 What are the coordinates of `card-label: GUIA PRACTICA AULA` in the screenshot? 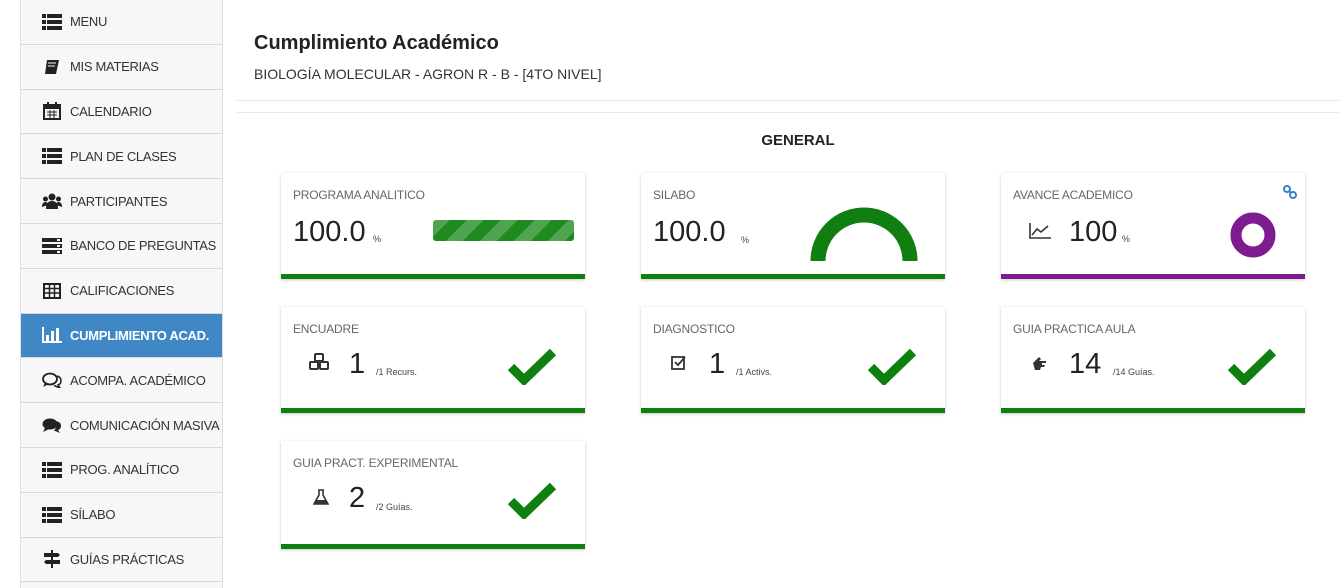 It's located at (1074, 329).